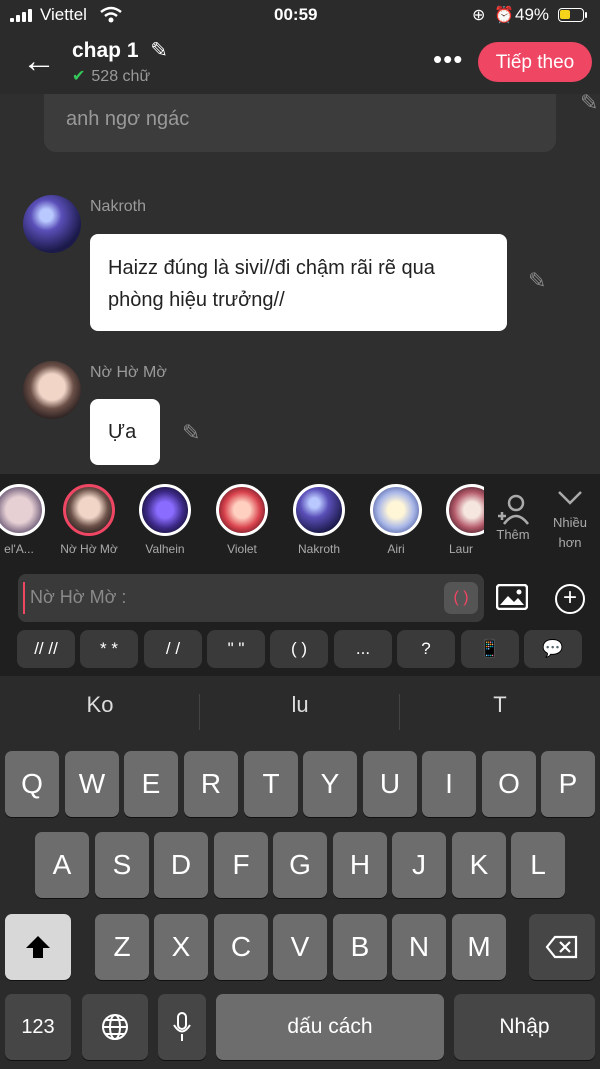  Describe the element at coordinates (360, 947) in the screenshot. I see `key-b: B` at that location.